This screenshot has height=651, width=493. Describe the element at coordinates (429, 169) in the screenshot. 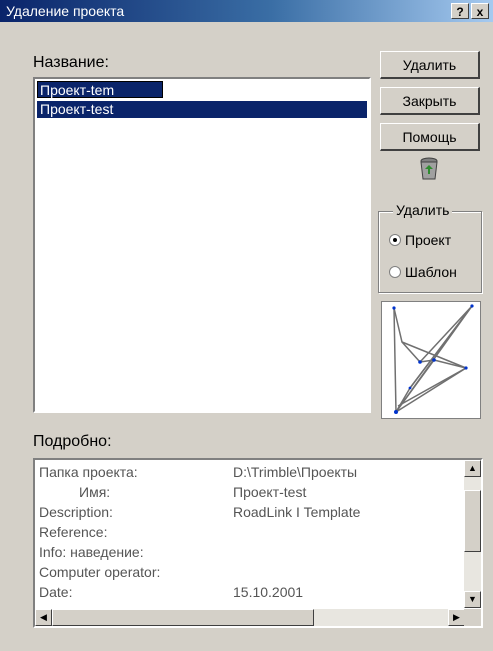

I see `recycle-bin-icon` at that location.